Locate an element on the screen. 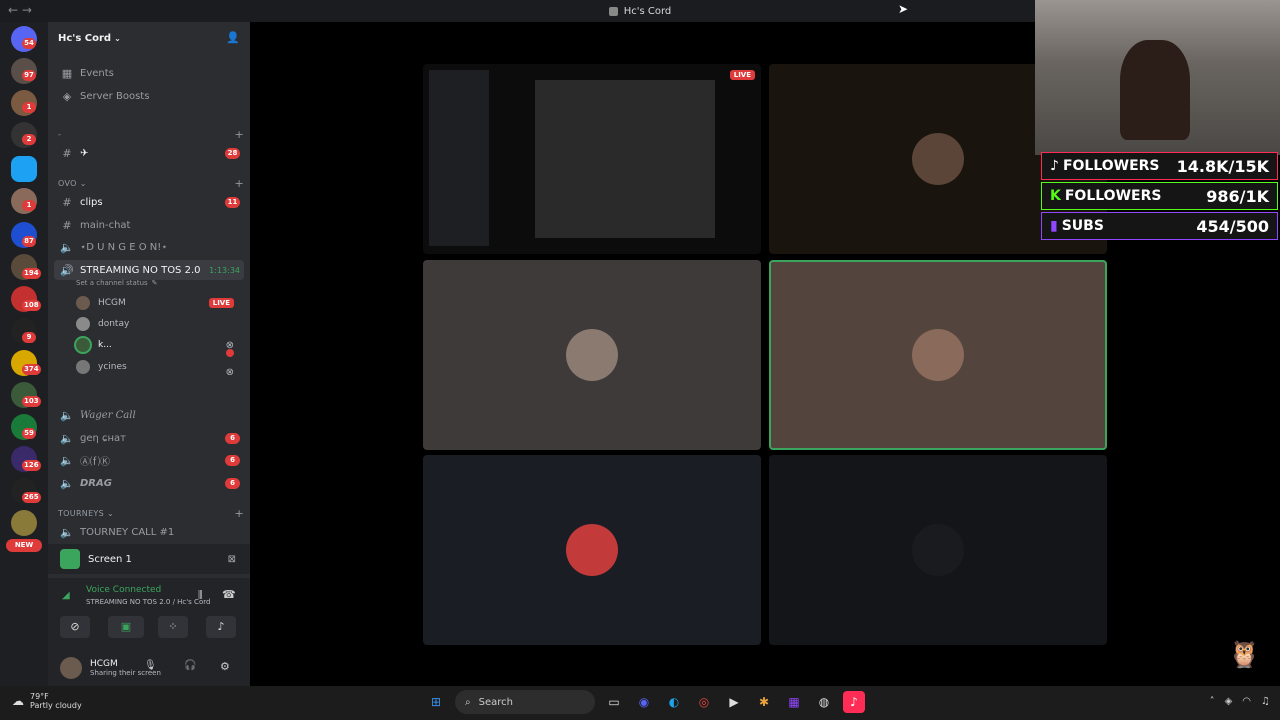 This screenshot has height=720, width=1280. wifi-icon: ◠ is located at coordinates (1246, 701).